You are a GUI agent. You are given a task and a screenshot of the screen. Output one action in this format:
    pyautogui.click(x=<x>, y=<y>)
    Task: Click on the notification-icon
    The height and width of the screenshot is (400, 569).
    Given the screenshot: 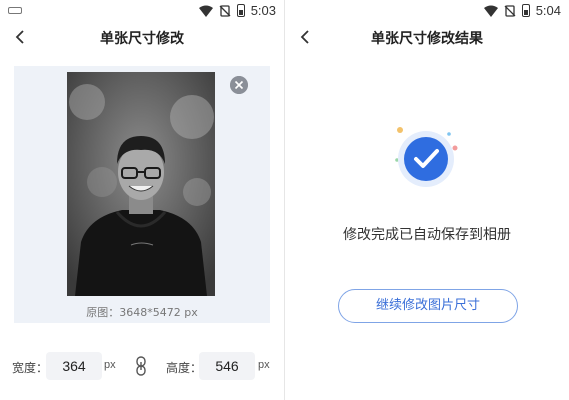 What is the action you would take?
    pyautogui.click(x=15, y=10)
    